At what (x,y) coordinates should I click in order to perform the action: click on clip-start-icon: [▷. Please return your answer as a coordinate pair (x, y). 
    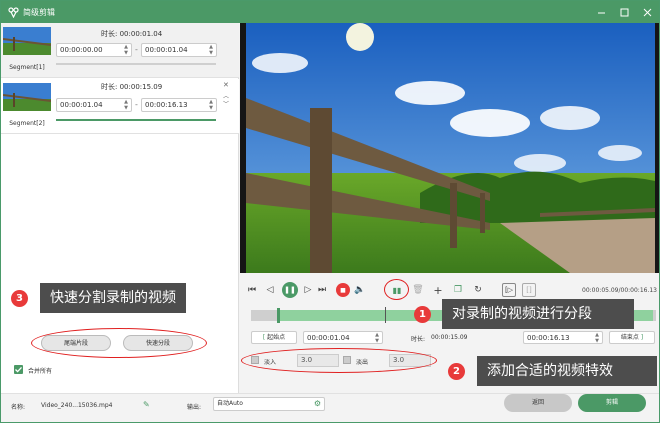
    Looking at the image, I should click on (509, 290).